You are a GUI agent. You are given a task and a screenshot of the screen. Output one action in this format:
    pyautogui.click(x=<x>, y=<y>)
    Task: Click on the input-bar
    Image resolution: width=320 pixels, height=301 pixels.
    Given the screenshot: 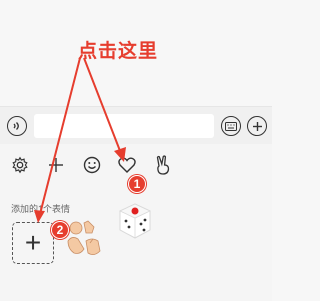 What is the action you would take?
    pyautogui.click(x=136, y=125)
    